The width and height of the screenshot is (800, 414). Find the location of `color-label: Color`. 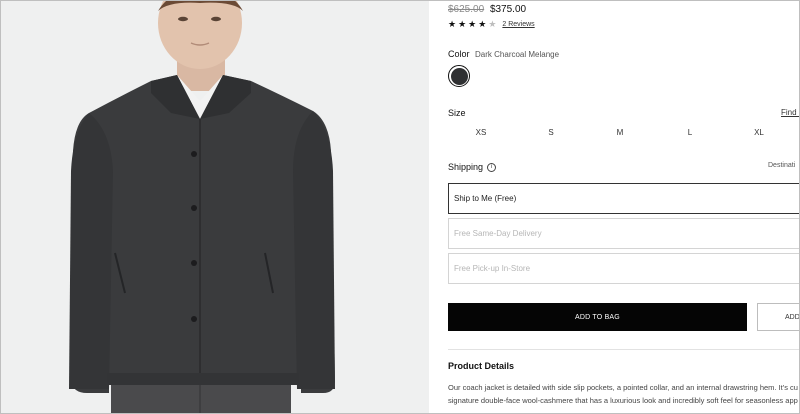

color-label: Color is located at coordinates (459, 54).